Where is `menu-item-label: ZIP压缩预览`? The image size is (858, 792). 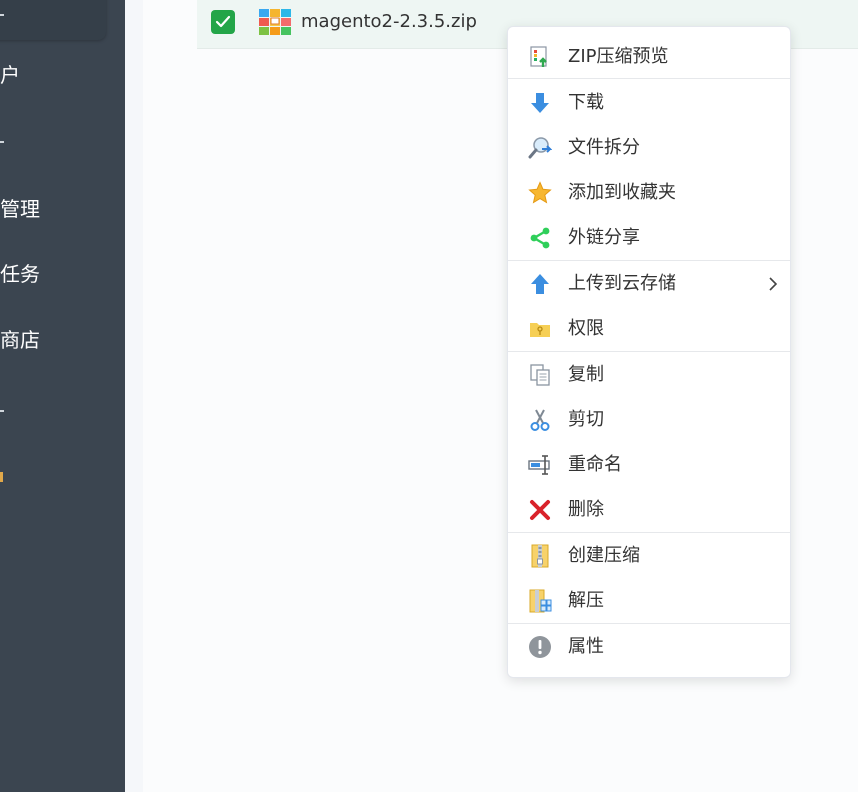
menu-item-label: ZIP压缩预览 is located at coordinates (618, 56).